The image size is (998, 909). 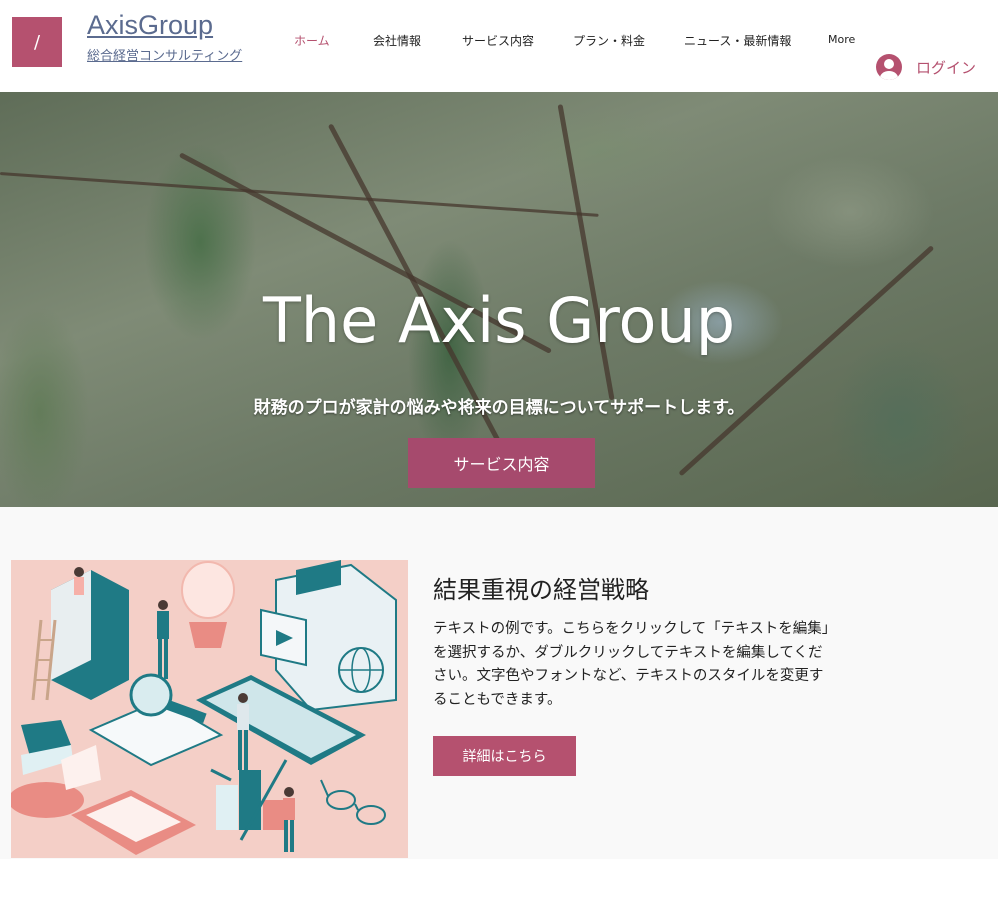 I want to click on business-illustration, so click(x=209, y=709).